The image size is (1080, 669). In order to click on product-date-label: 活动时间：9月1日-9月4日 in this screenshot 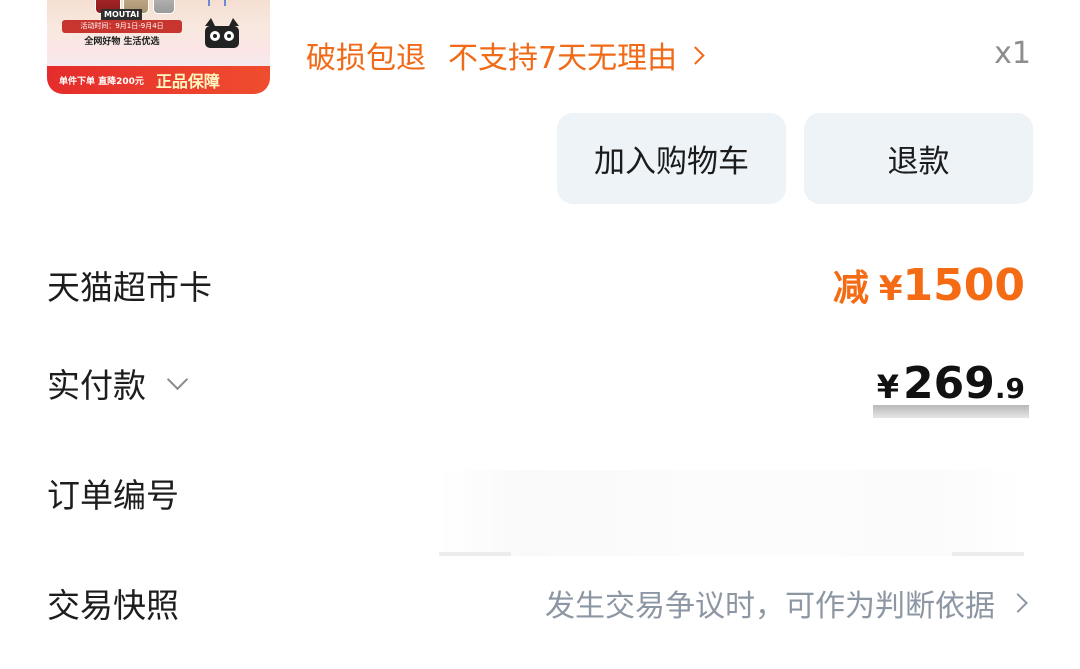, I will do `click(122, 26)`.